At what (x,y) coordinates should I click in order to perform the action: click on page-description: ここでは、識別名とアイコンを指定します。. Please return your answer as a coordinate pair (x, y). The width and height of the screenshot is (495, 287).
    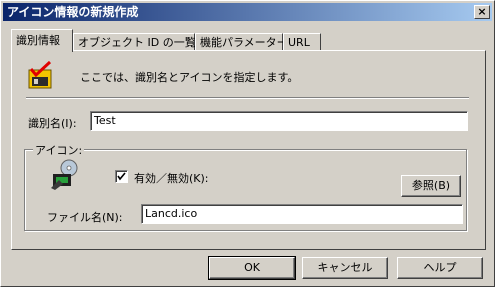
    Looking at the image, I should click on (189, 77).